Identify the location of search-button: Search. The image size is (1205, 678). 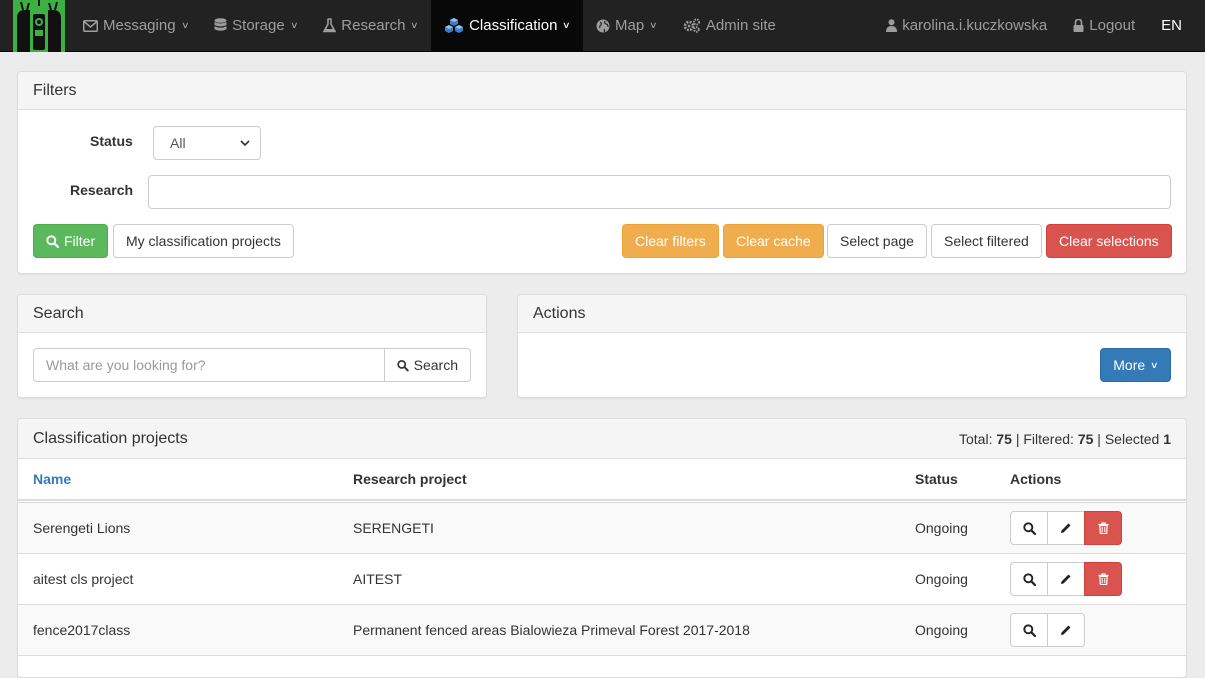
(427, 365).